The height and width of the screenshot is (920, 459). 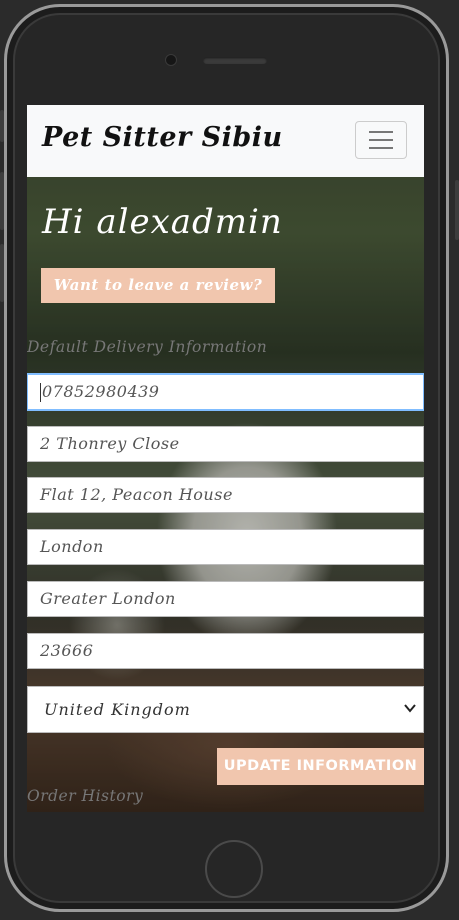 What do you see at coordinates (410, 708) in the screenshot?
I see `chevron-down-icon` at bounding box center [410, 708].